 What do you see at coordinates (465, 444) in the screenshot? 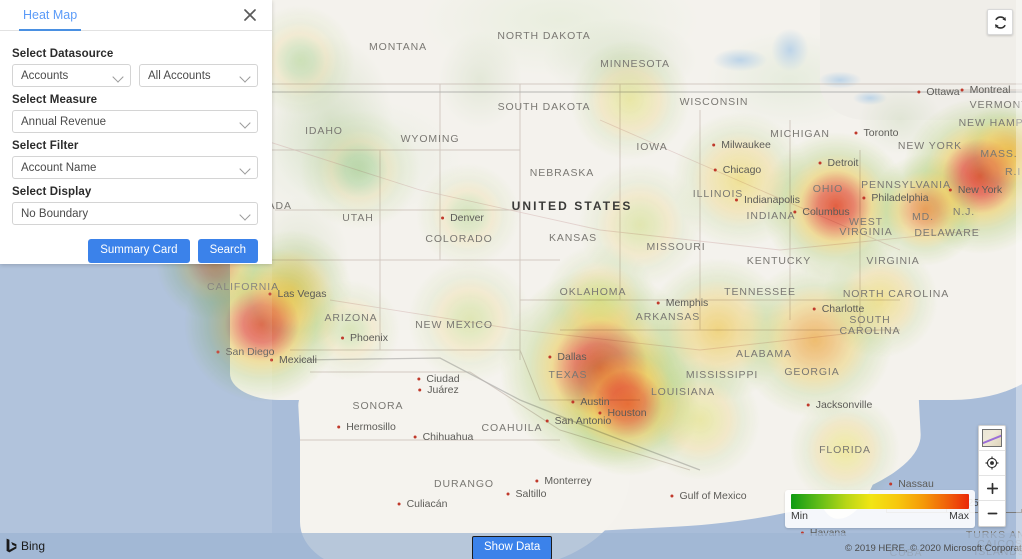
I see `landmass-mexico` at bounding box center [465, 444].